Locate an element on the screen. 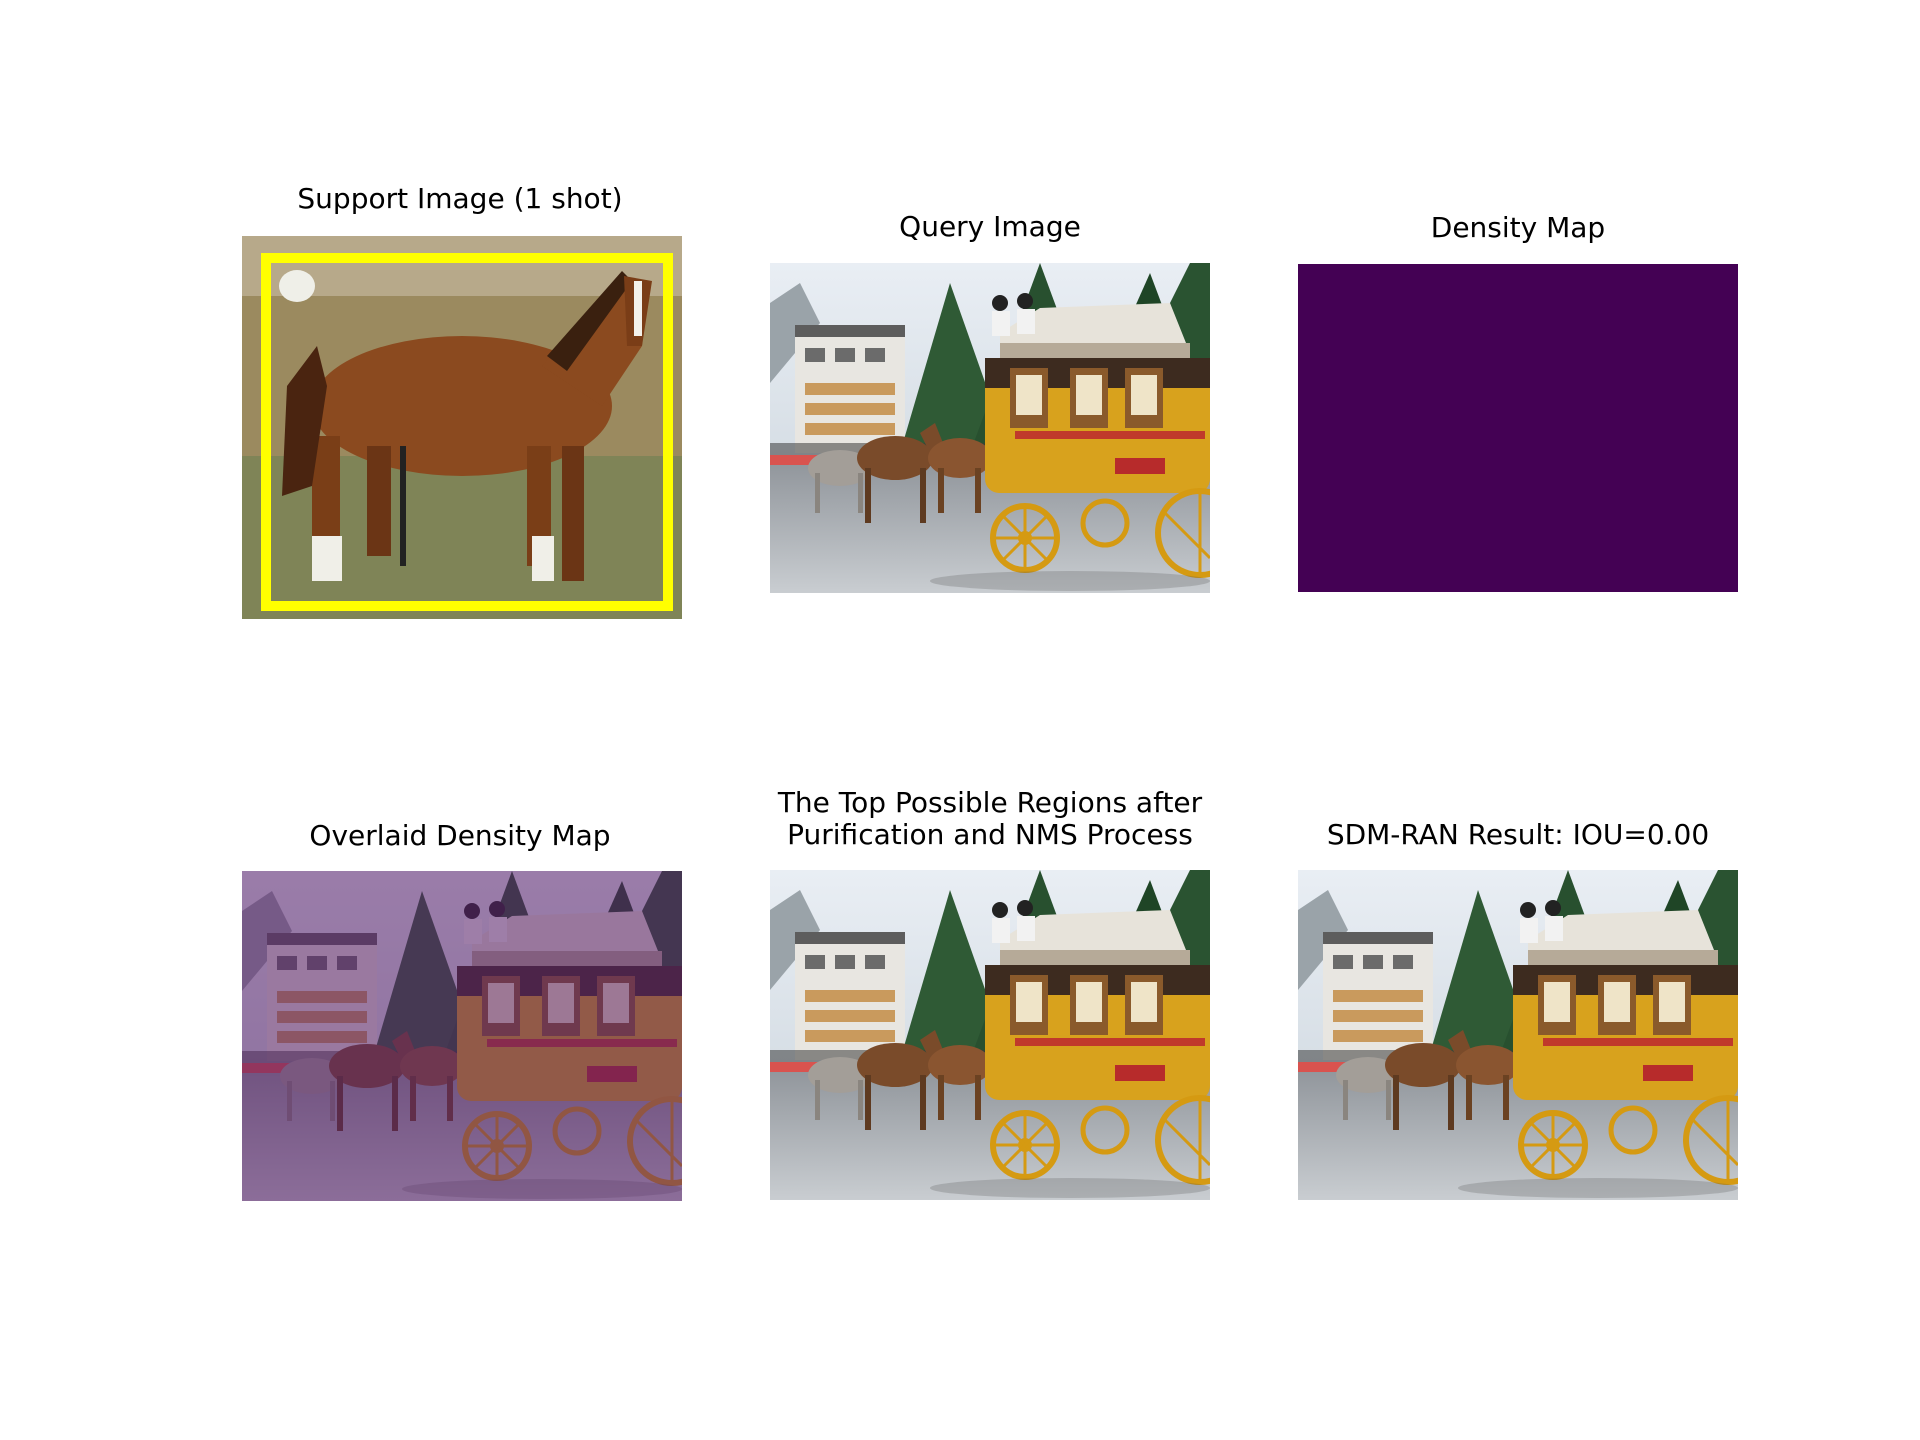 Image resolution: width=1920 pixels, height=1440 pixels. density-overlay-tint is located at coordinates (462, 1036).